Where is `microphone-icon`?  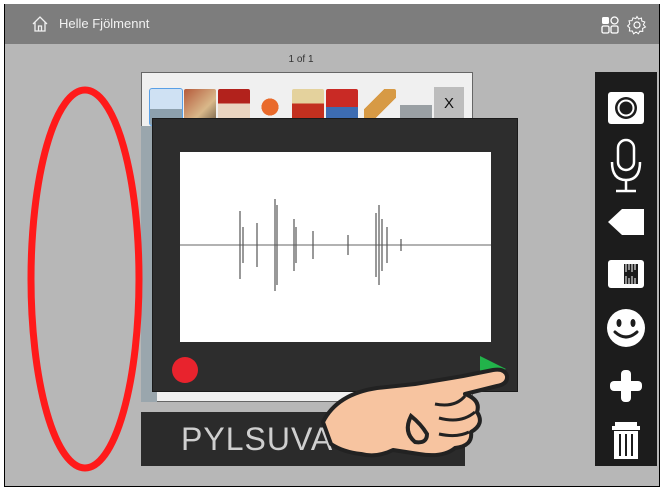
microphone-icon is located at coordinates (626, 166).